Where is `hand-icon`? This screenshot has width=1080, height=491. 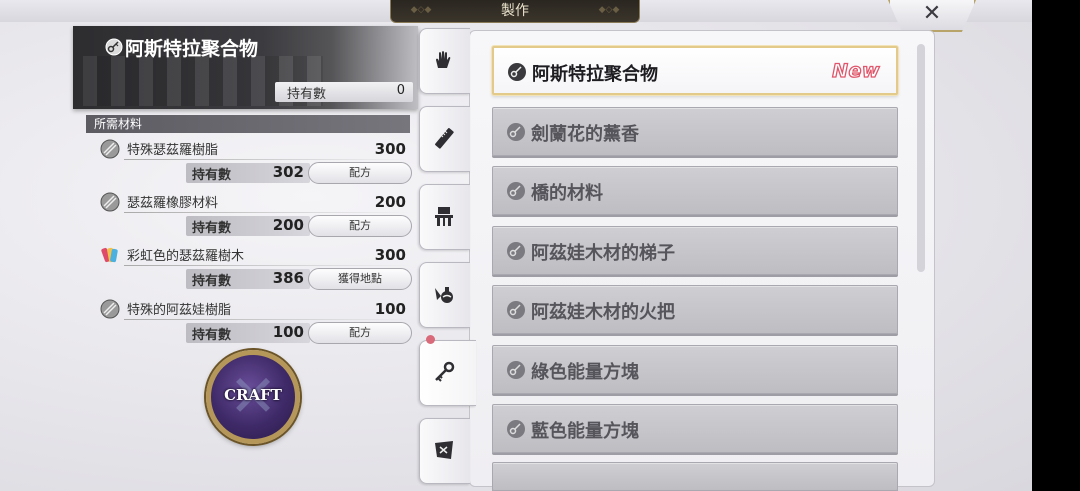 hand-icon is located at coordinates (443, 59).